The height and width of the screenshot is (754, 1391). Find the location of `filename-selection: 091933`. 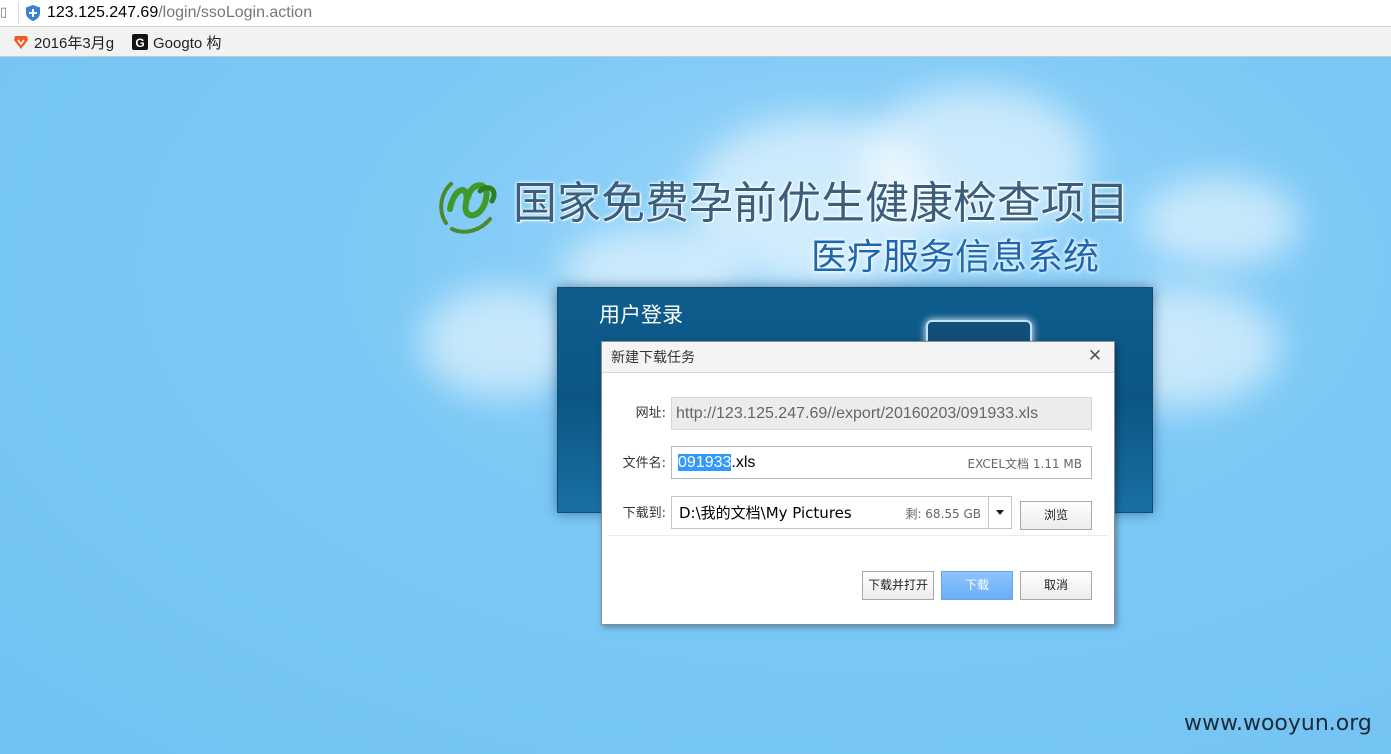

filename-selection: 091933 is located at coordinates (705, 462).